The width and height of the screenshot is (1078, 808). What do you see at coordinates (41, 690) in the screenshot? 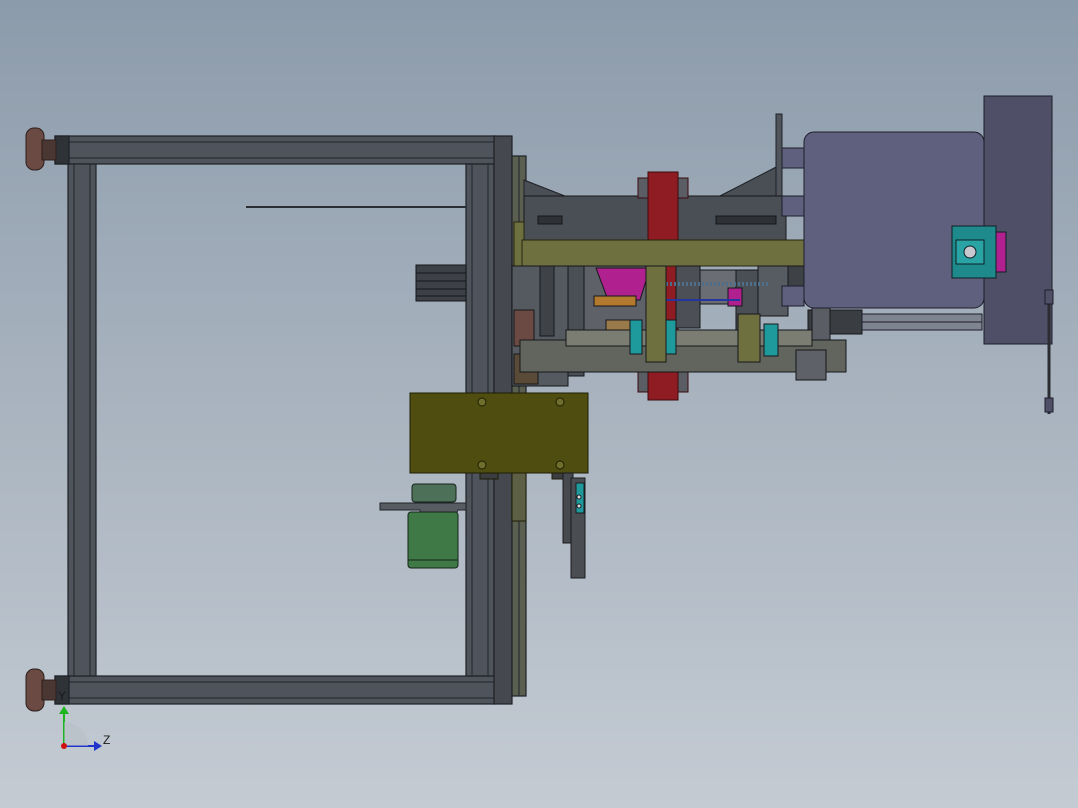
I see `leveling-foot-bottom` at bounding box center [41, 690].